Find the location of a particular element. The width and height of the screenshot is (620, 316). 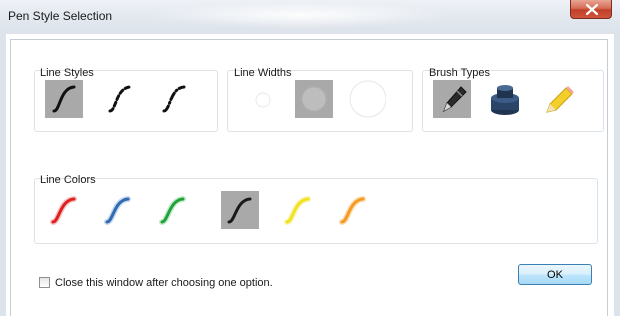

pen-icon is located at coordinates (455, 99).